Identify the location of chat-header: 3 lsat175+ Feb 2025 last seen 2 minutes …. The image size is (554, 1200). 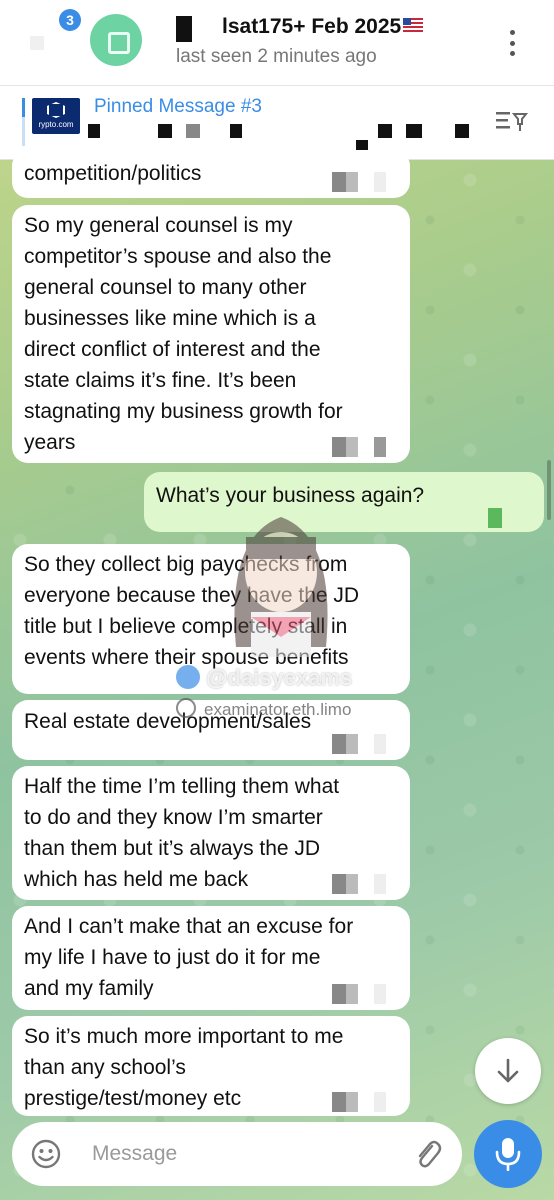
(277, 43).